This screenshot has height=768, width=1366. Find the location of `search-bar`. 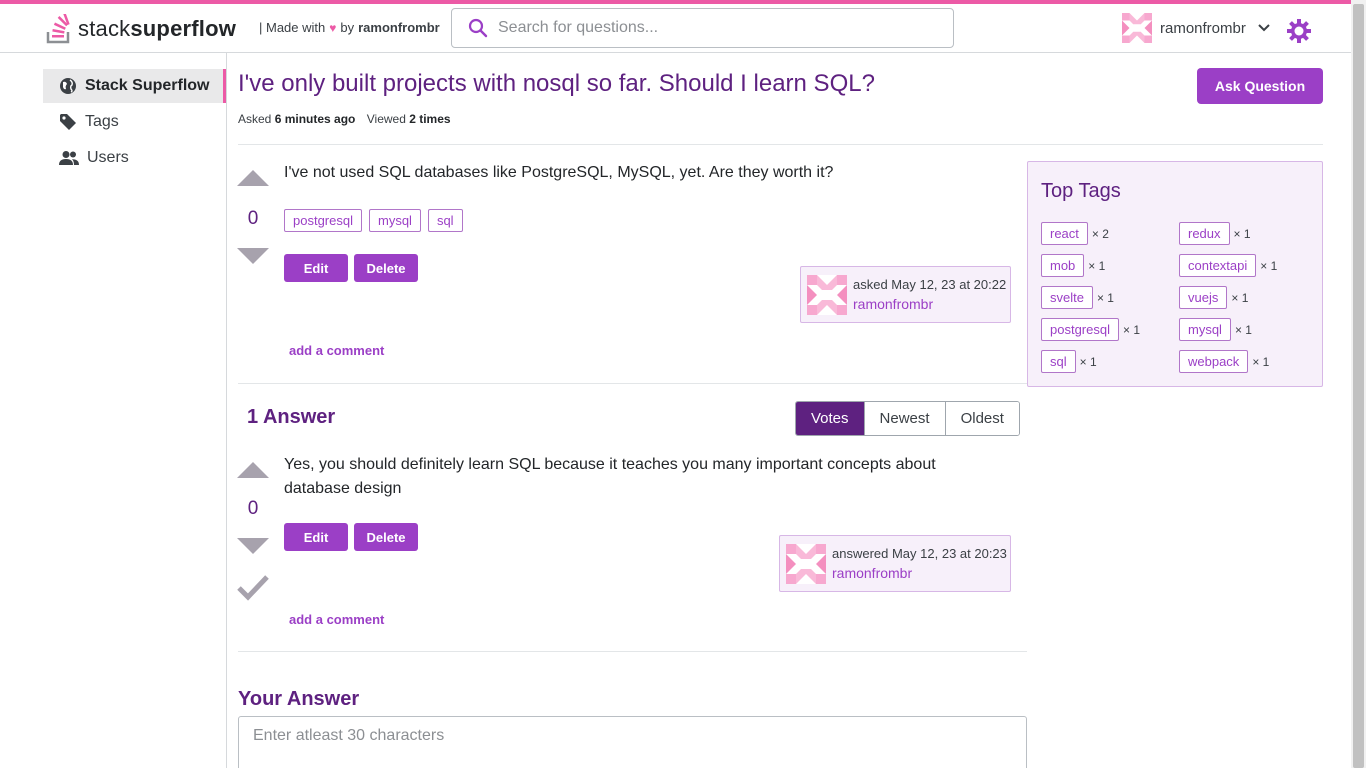

search-bar is located at coordinates (702, 28).